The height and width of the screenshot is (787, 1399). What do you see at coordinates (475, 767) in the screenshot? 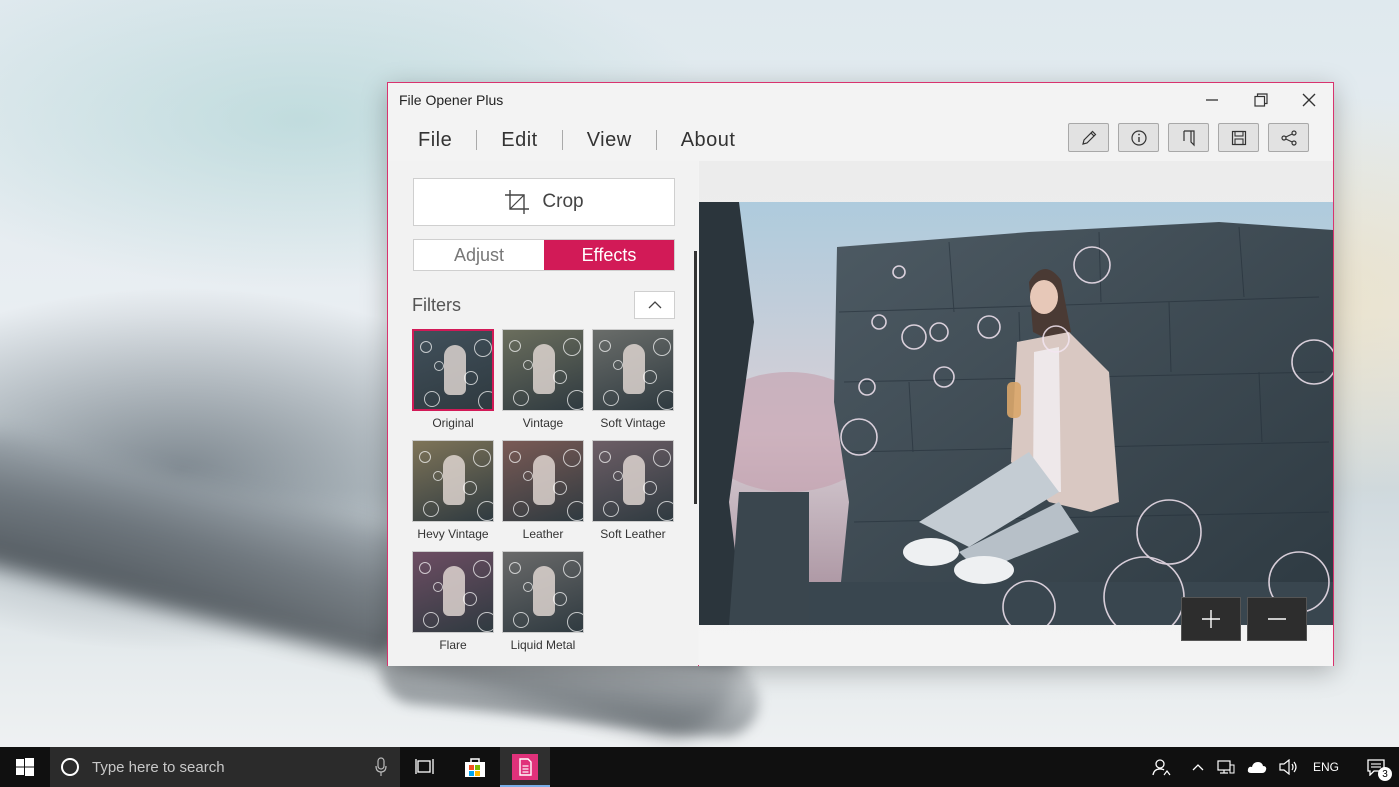
I see `store-button` at bounding box center [475, 767].